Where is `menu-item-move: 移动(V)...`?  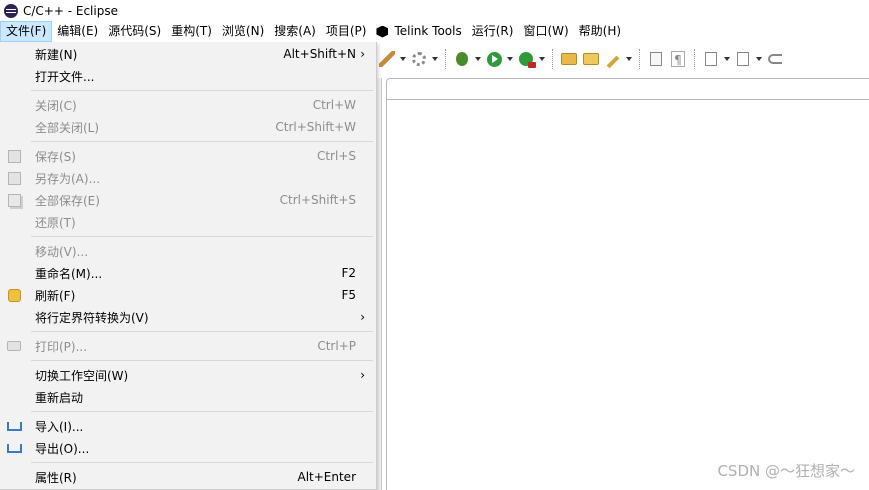
menu-item-move: 移动(V)... is located at coordinates (188, 251).